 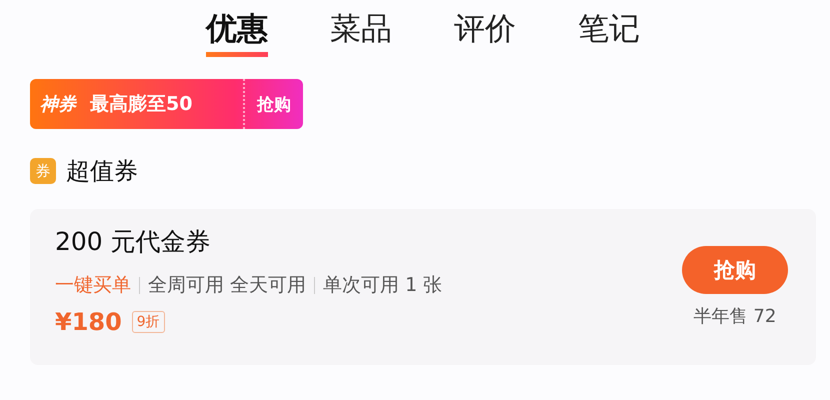 What do you see at coordinates (273, 104) in the screenshot?
I see `promo-action: 抢购` at bounding box center [273, 104].